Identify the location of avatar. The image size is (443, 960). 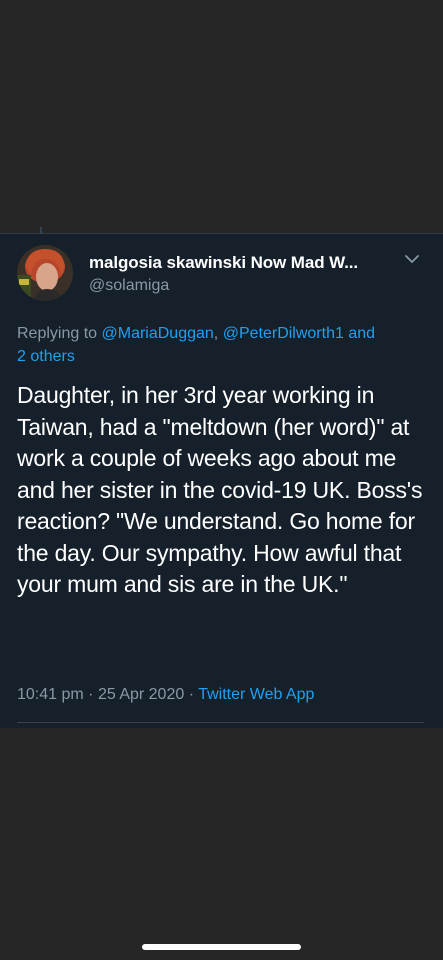
(45, 273).